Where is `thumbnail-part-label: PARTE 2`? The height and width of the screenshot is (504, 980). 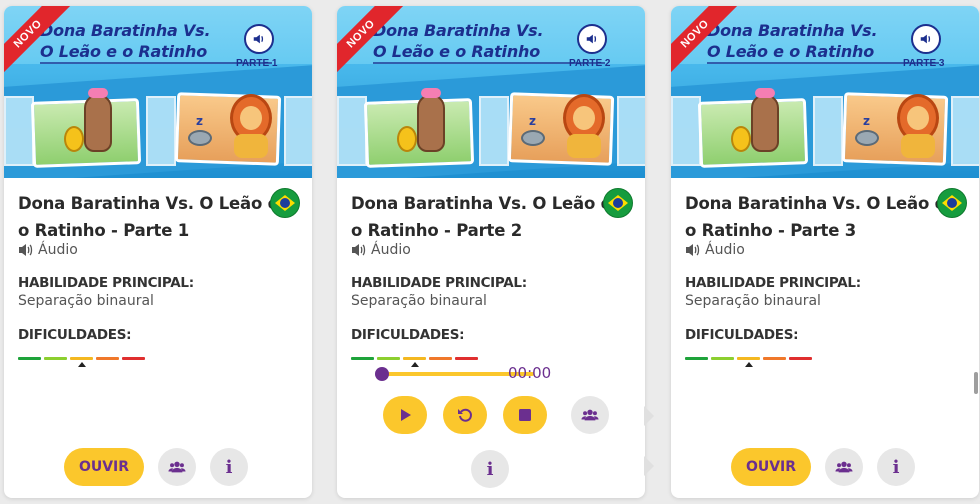 thumbnail-part-label: PARTE 2 is located at coordinates (590, 63).